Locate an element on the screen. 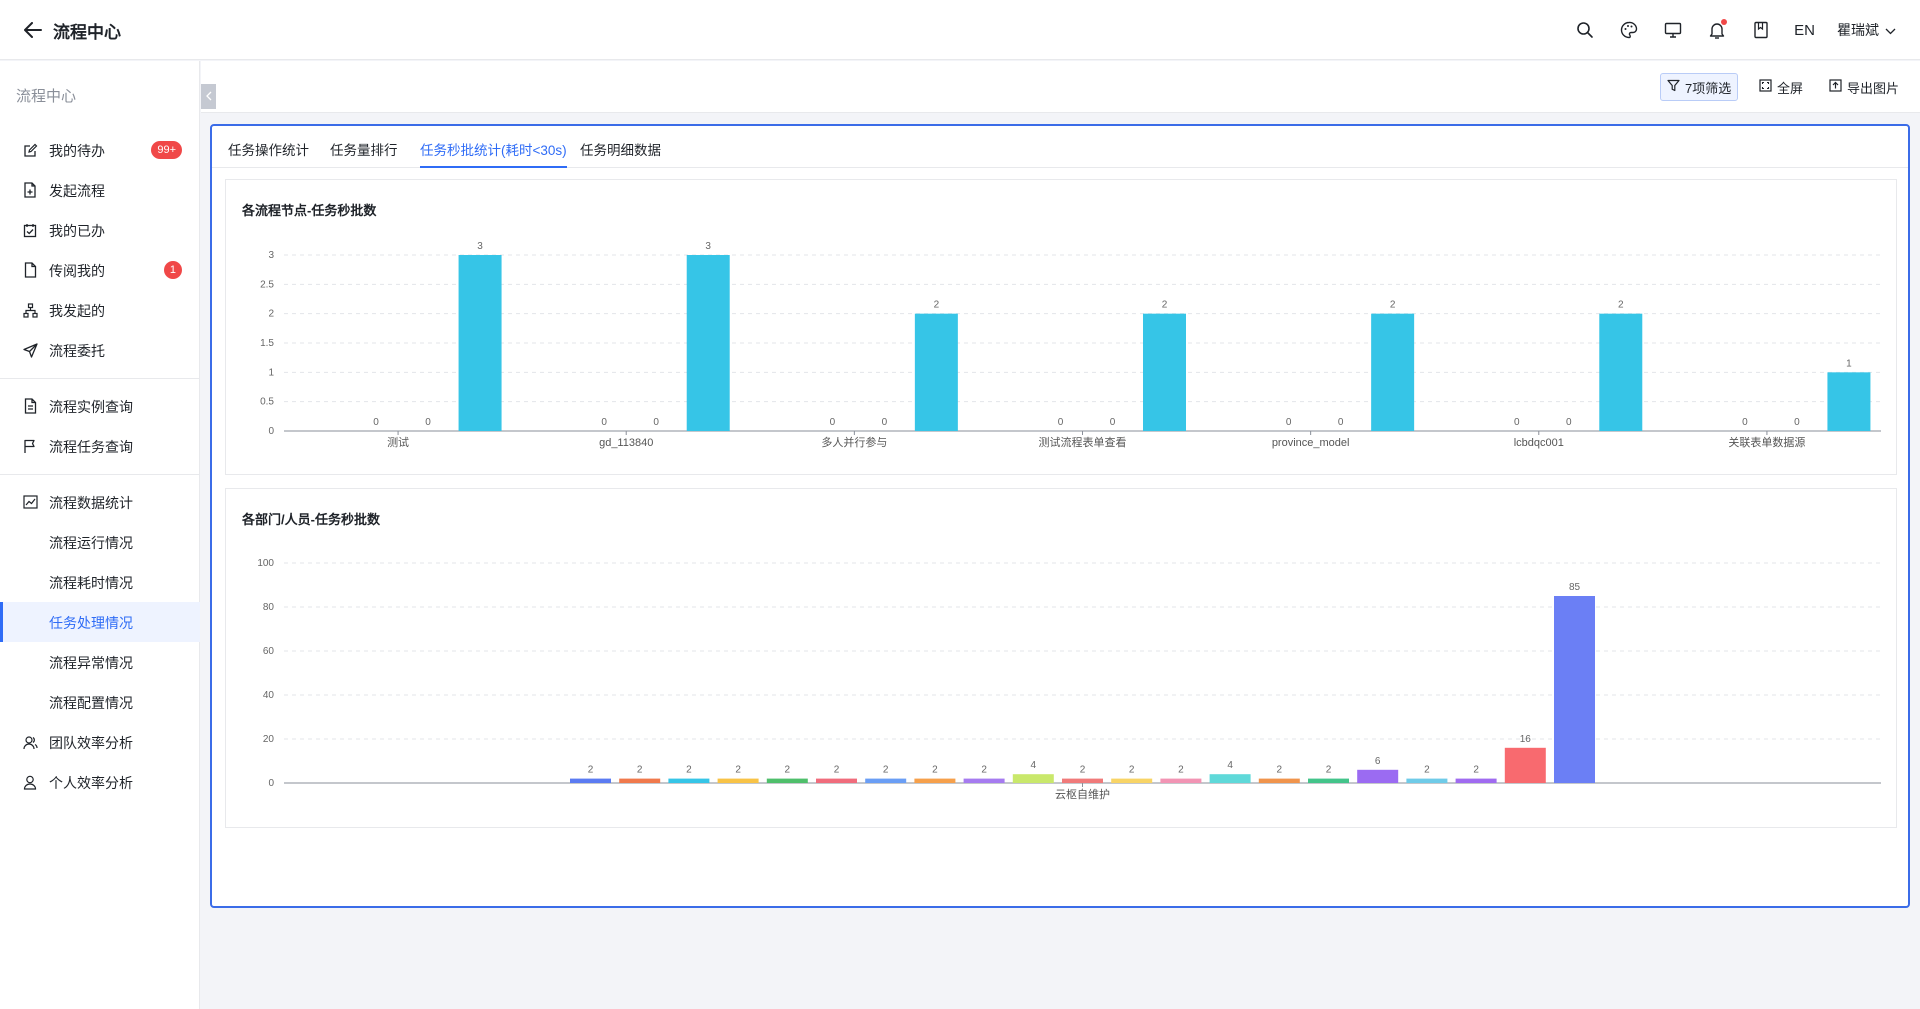 This screenshot has width=1920, height=1009. sidebar-item-data-stats: 流程数据统计 is located at coordinates (100, 502).